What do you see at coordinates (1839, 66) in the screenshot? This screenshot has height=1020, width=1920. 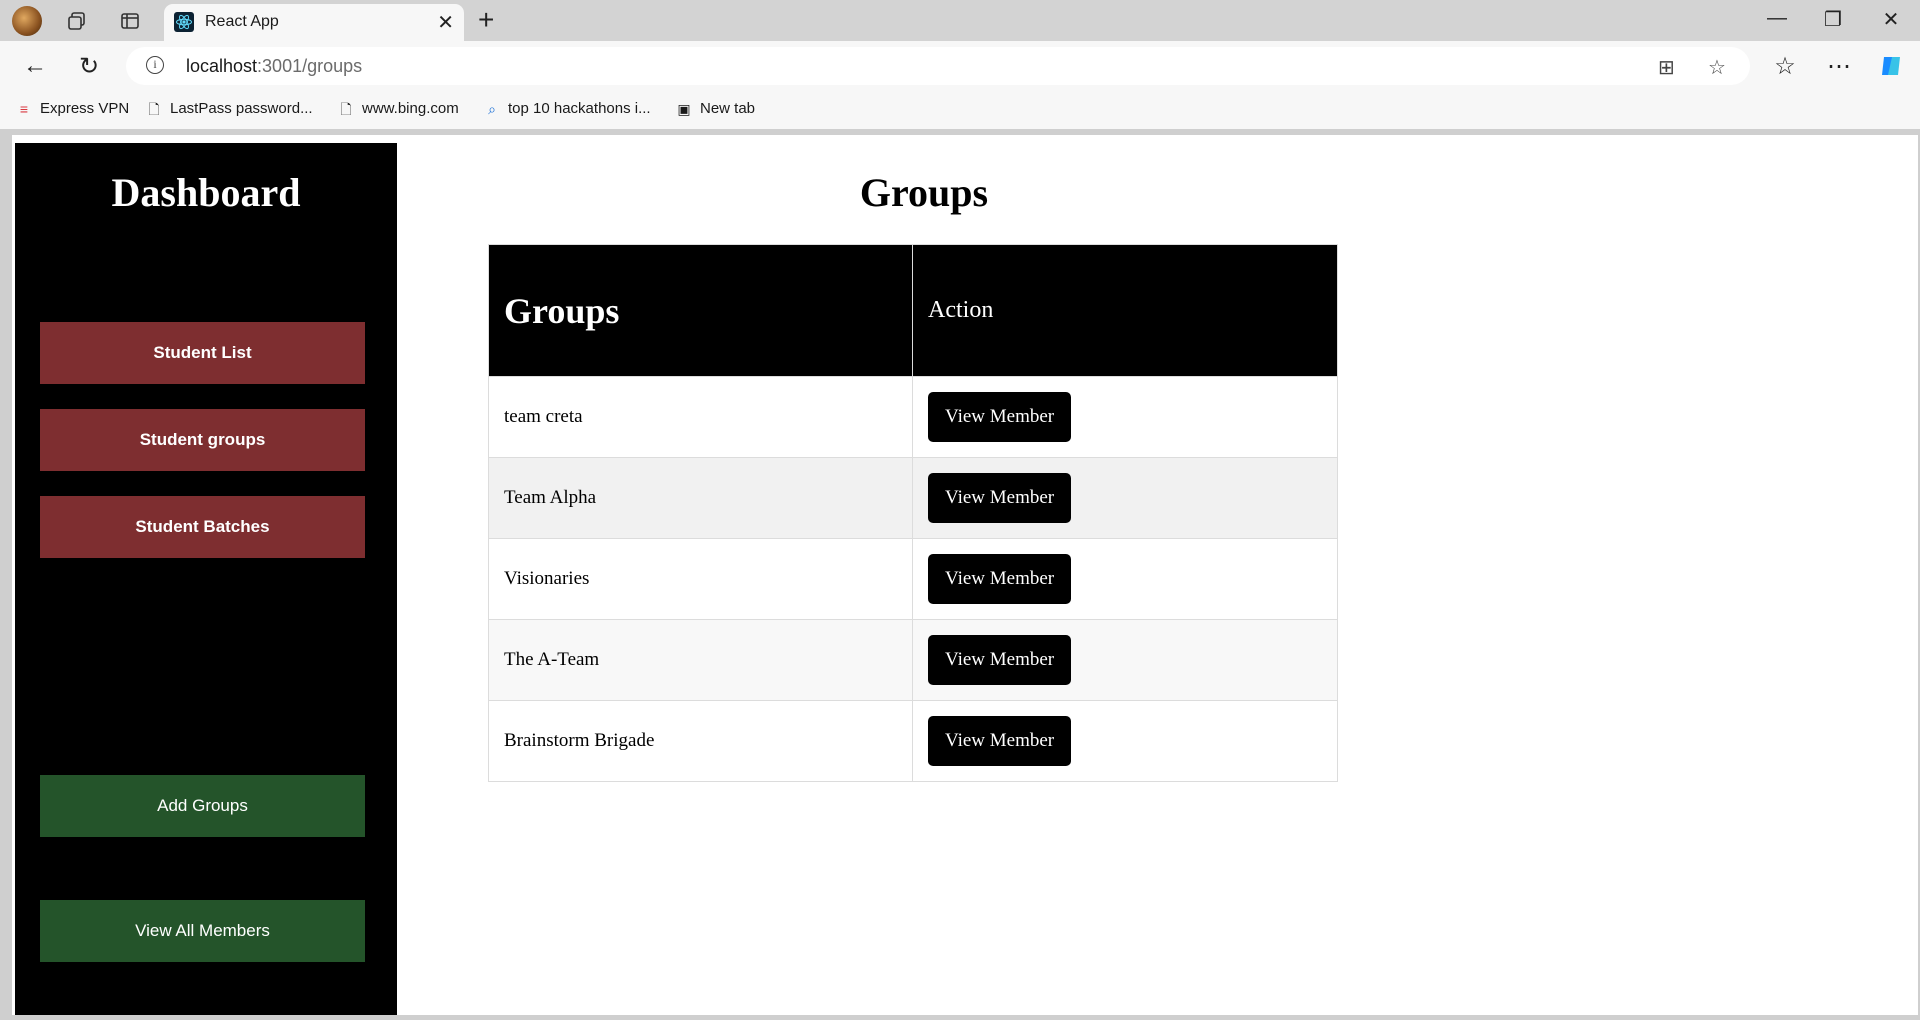 I see `more-options-icon: ⋯` at bounding box center [1839, 66].